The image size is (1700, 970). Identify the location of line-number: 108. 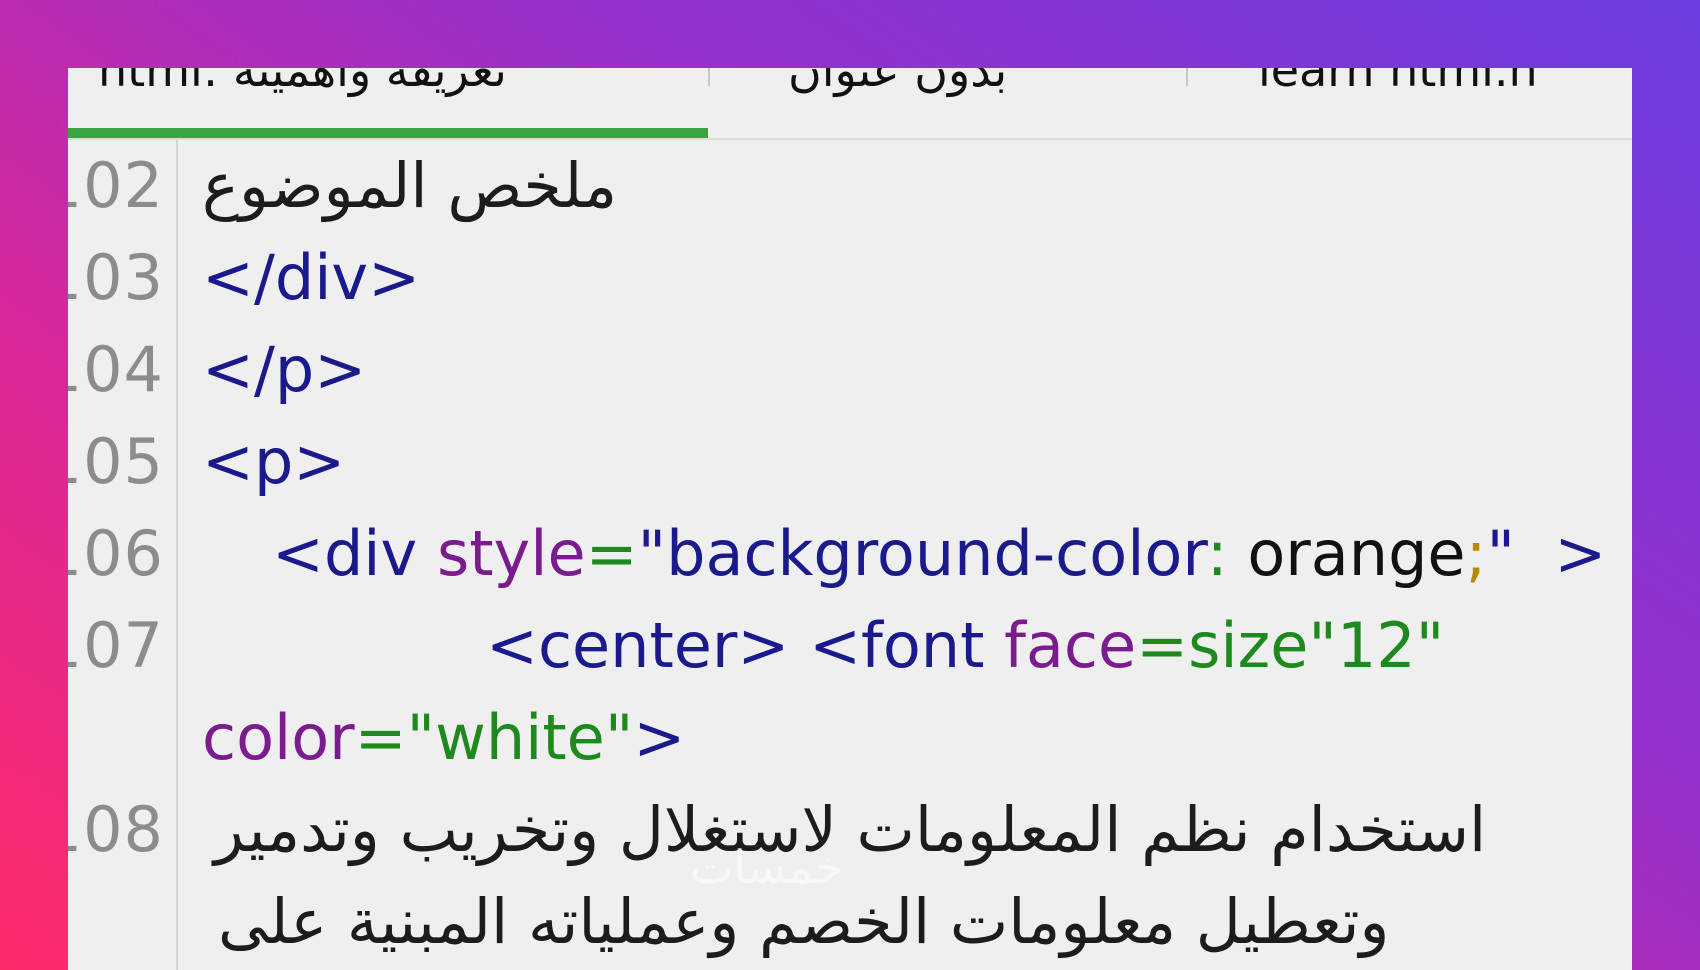
(116, 829).